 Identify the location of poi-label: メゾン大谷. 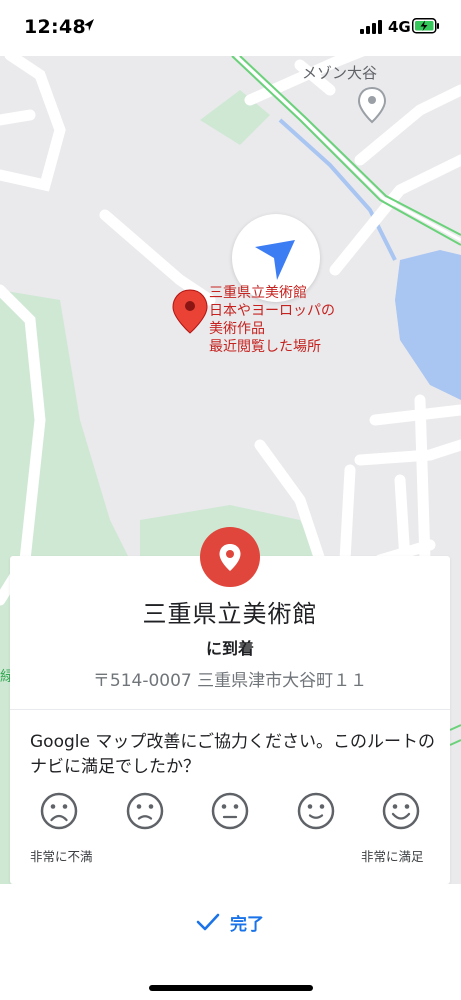
(339, 72).